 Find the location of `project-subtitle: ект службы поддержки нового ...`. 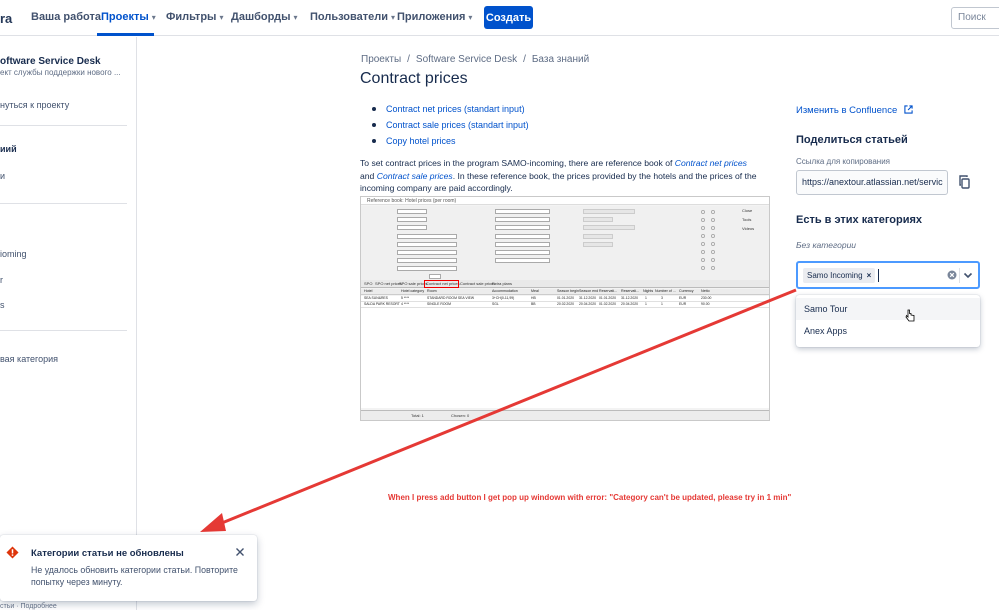

project-subtitle: ект службы поддержки нового ... is located at coordinates (60, 72).